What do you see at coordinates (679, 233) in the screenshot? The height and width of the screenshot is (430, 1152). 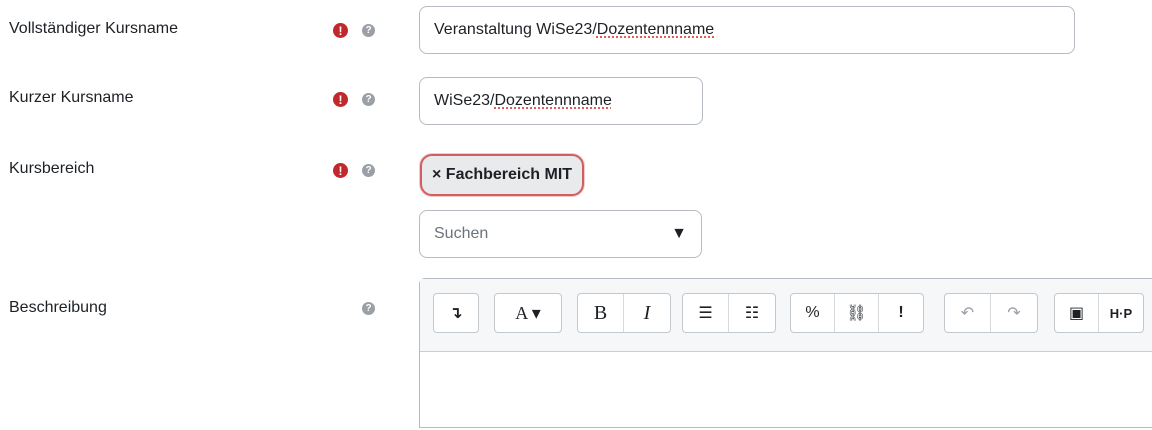 I see `caret-down-icon: ▼` at bounding box center [679, 233].